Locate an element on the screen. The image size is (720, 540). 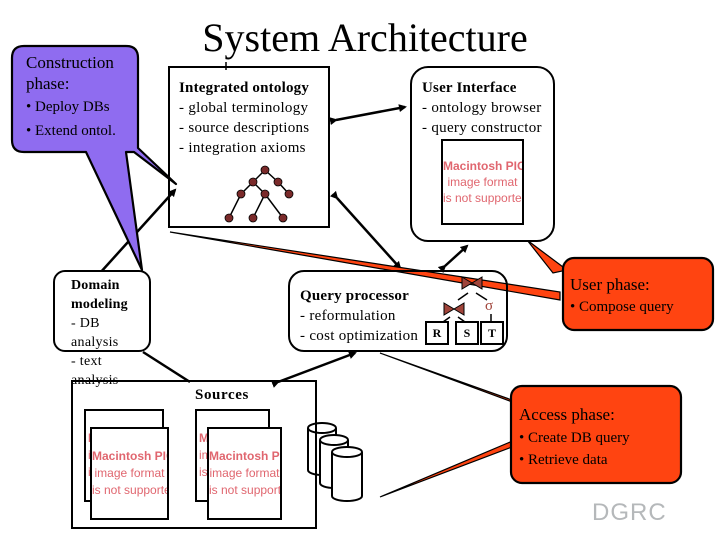
ontology-heading: Integrated ontology is located at coordinates (244, 88).